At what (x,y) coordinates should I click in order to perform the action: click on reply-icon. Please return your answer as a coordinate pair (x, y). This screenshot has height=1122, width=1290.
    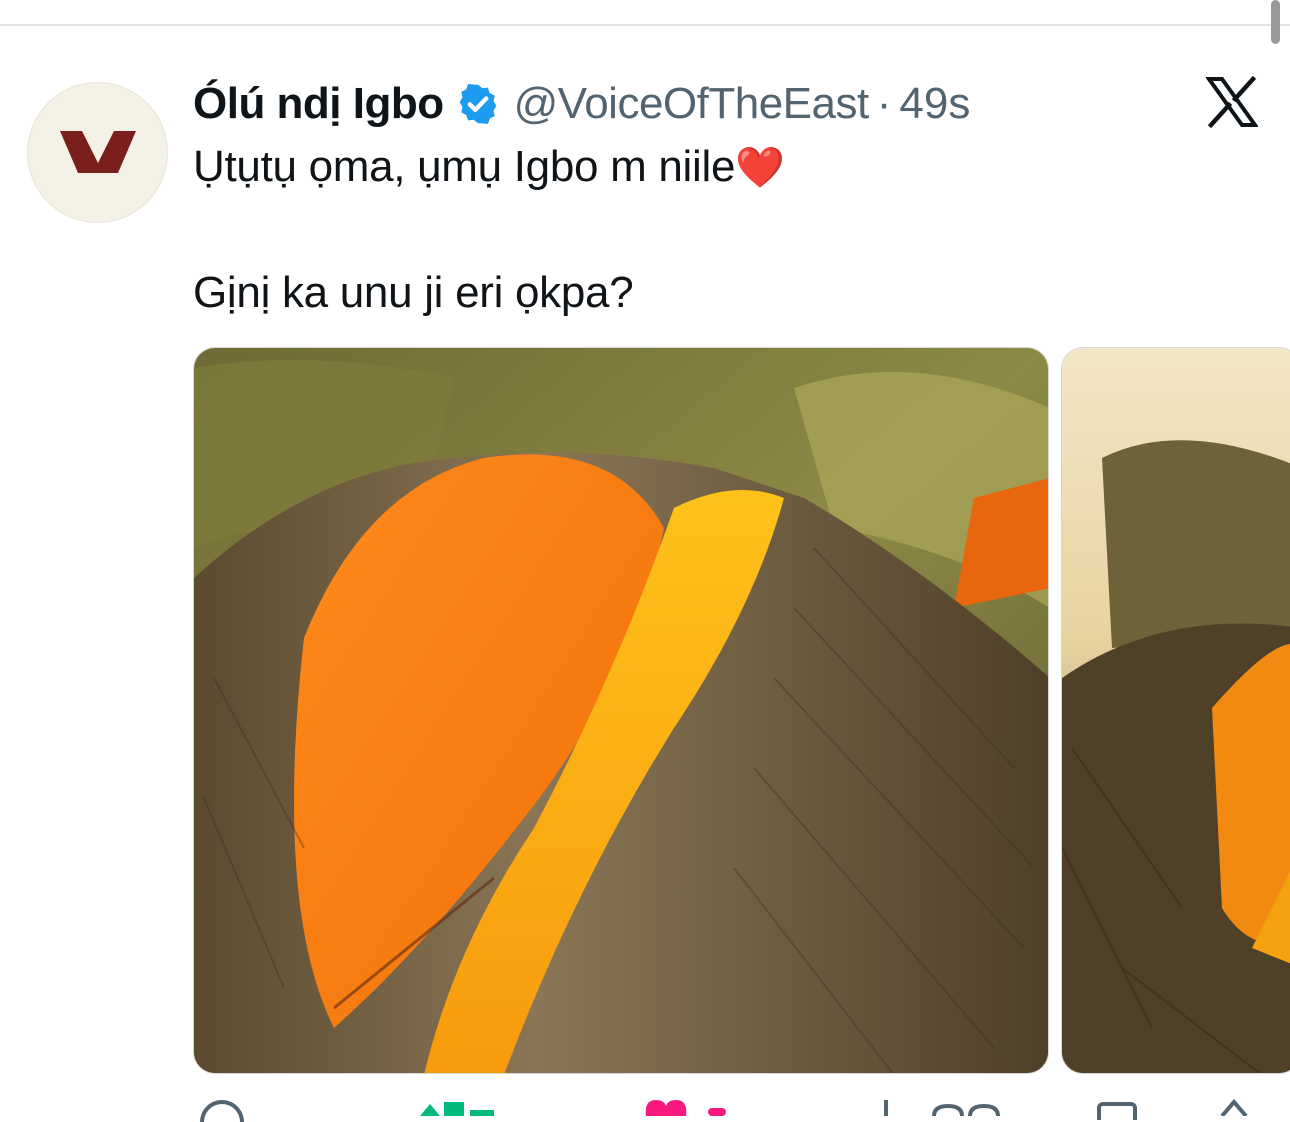
    Looking at the image, I should click on (222, 1111).